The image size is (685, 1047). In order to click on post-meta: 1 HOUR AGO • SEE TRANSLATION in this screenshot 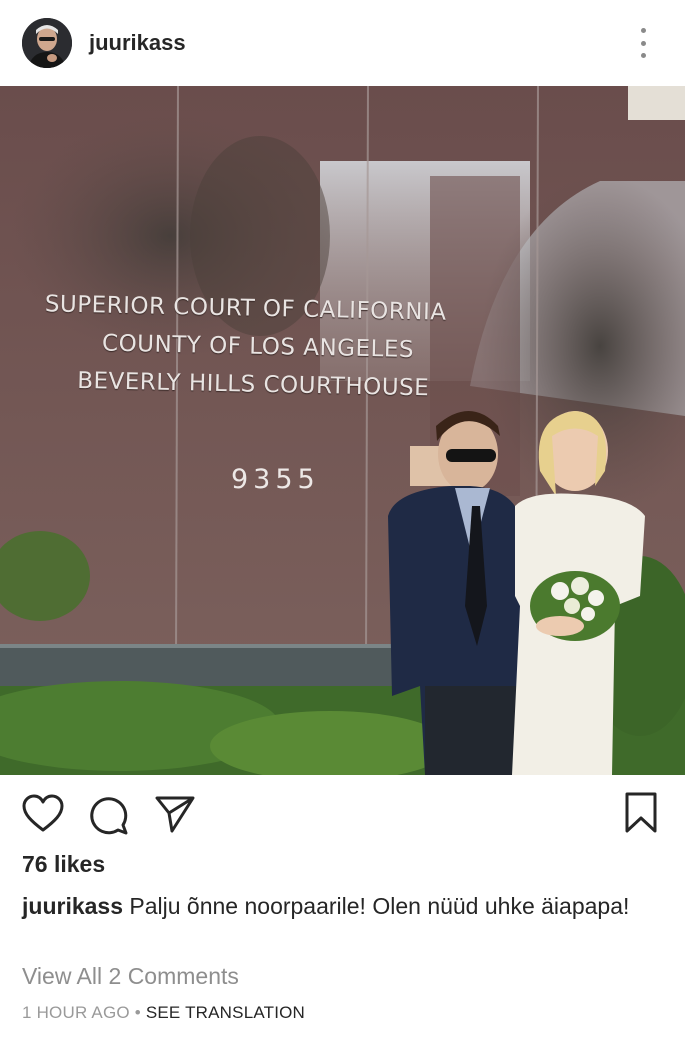, I will do `click(163, 1013)`.